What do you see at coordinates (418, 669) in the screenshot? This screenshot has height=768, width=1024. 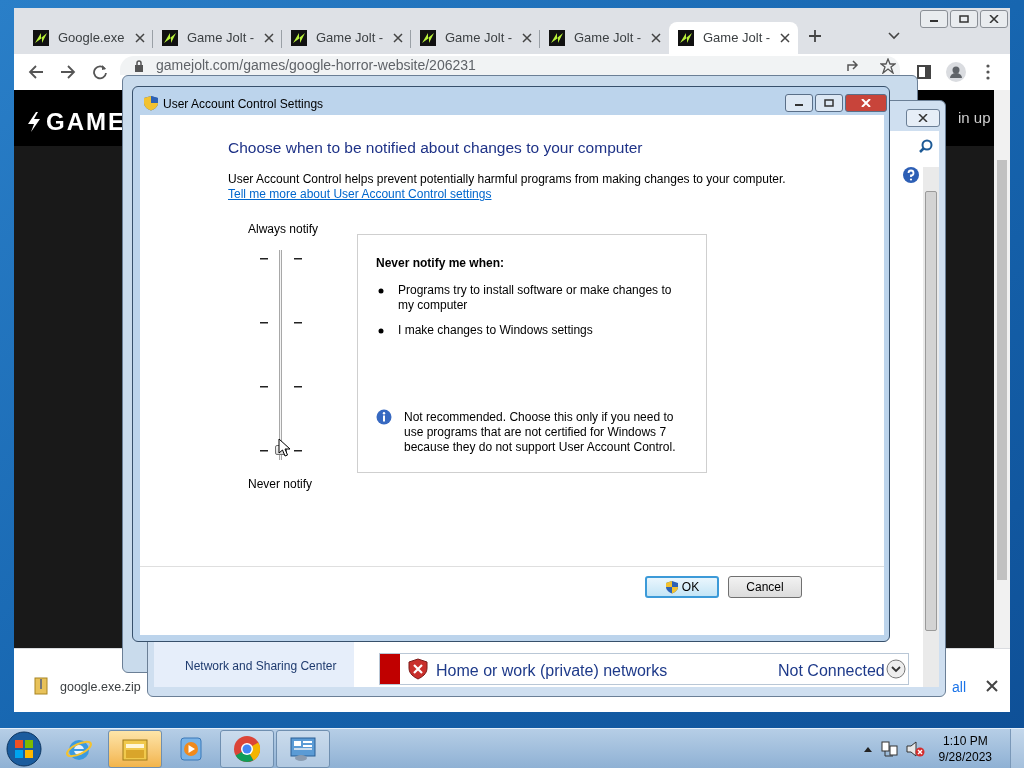 I see `shield-error-icon` at bounding box center [418, 669].